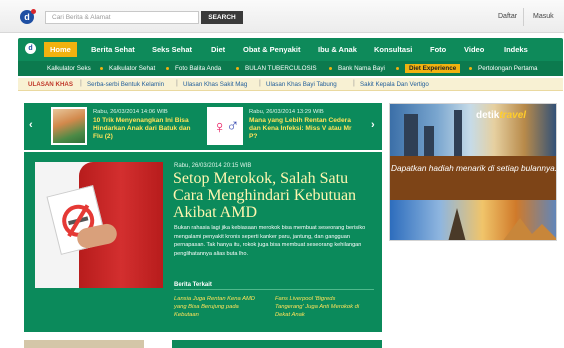  I want to click on ulasan-item-vertigo: Sakit Kepala Dan Vertigo, so click(394, 84).